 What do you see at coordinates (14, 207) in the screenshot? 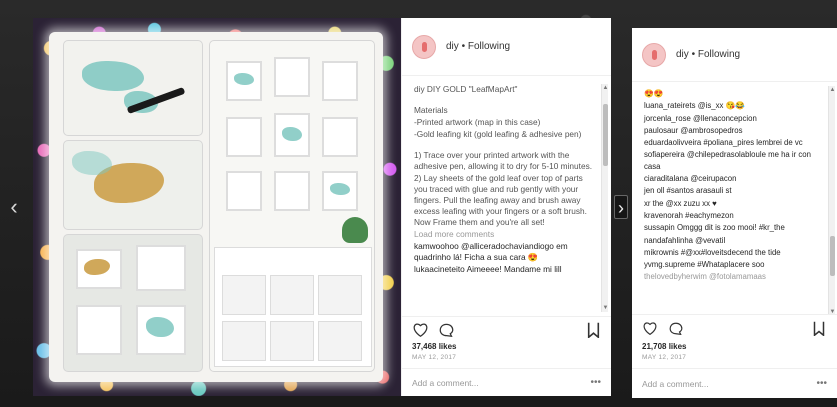
I see `prev-post-arrow-icon: ‹` at bounding box center [14, 207].